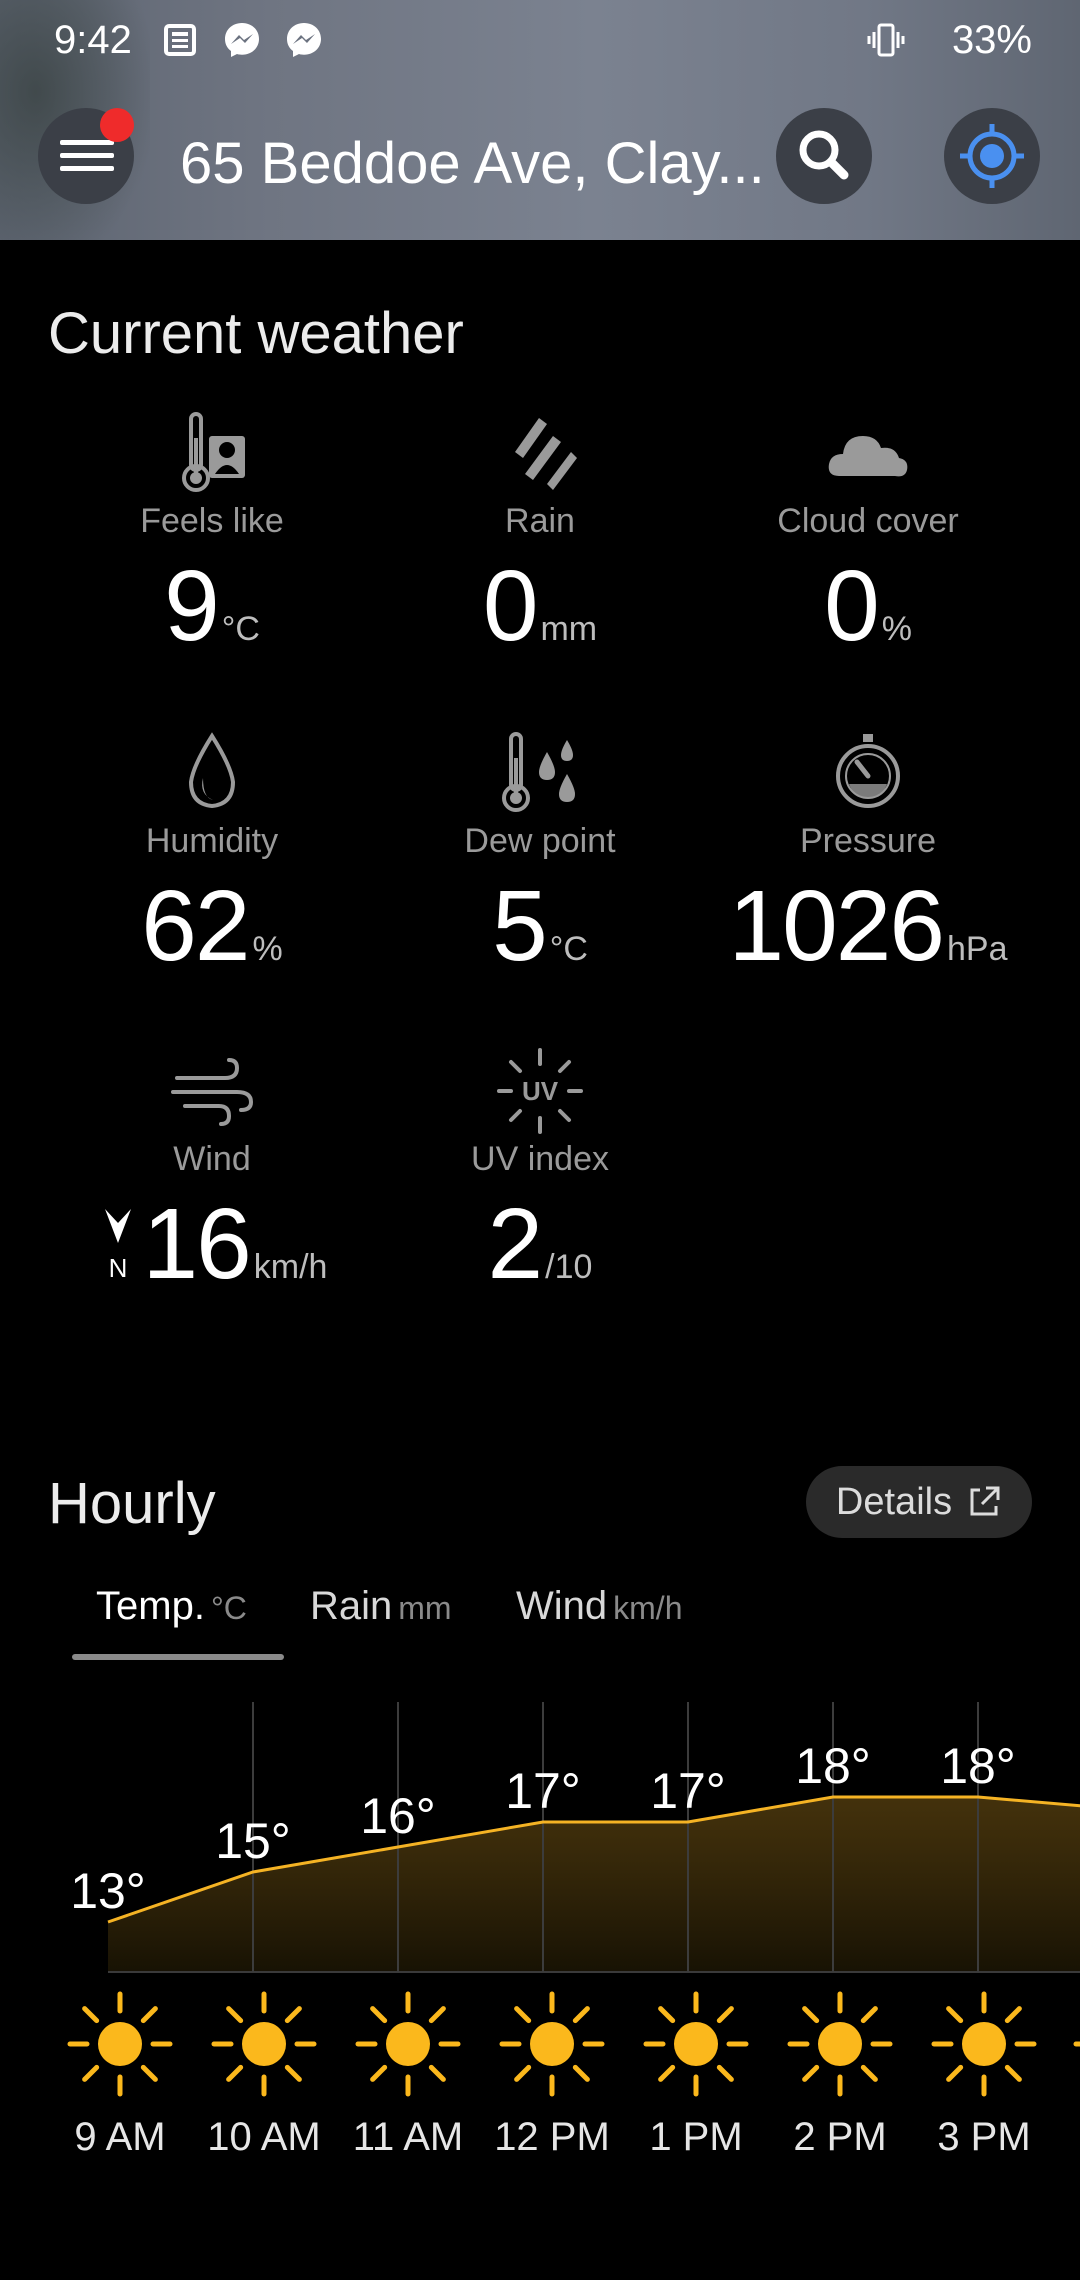  I want to click on uv-index-card: UV UV index 2/10, so click(540, 1174).